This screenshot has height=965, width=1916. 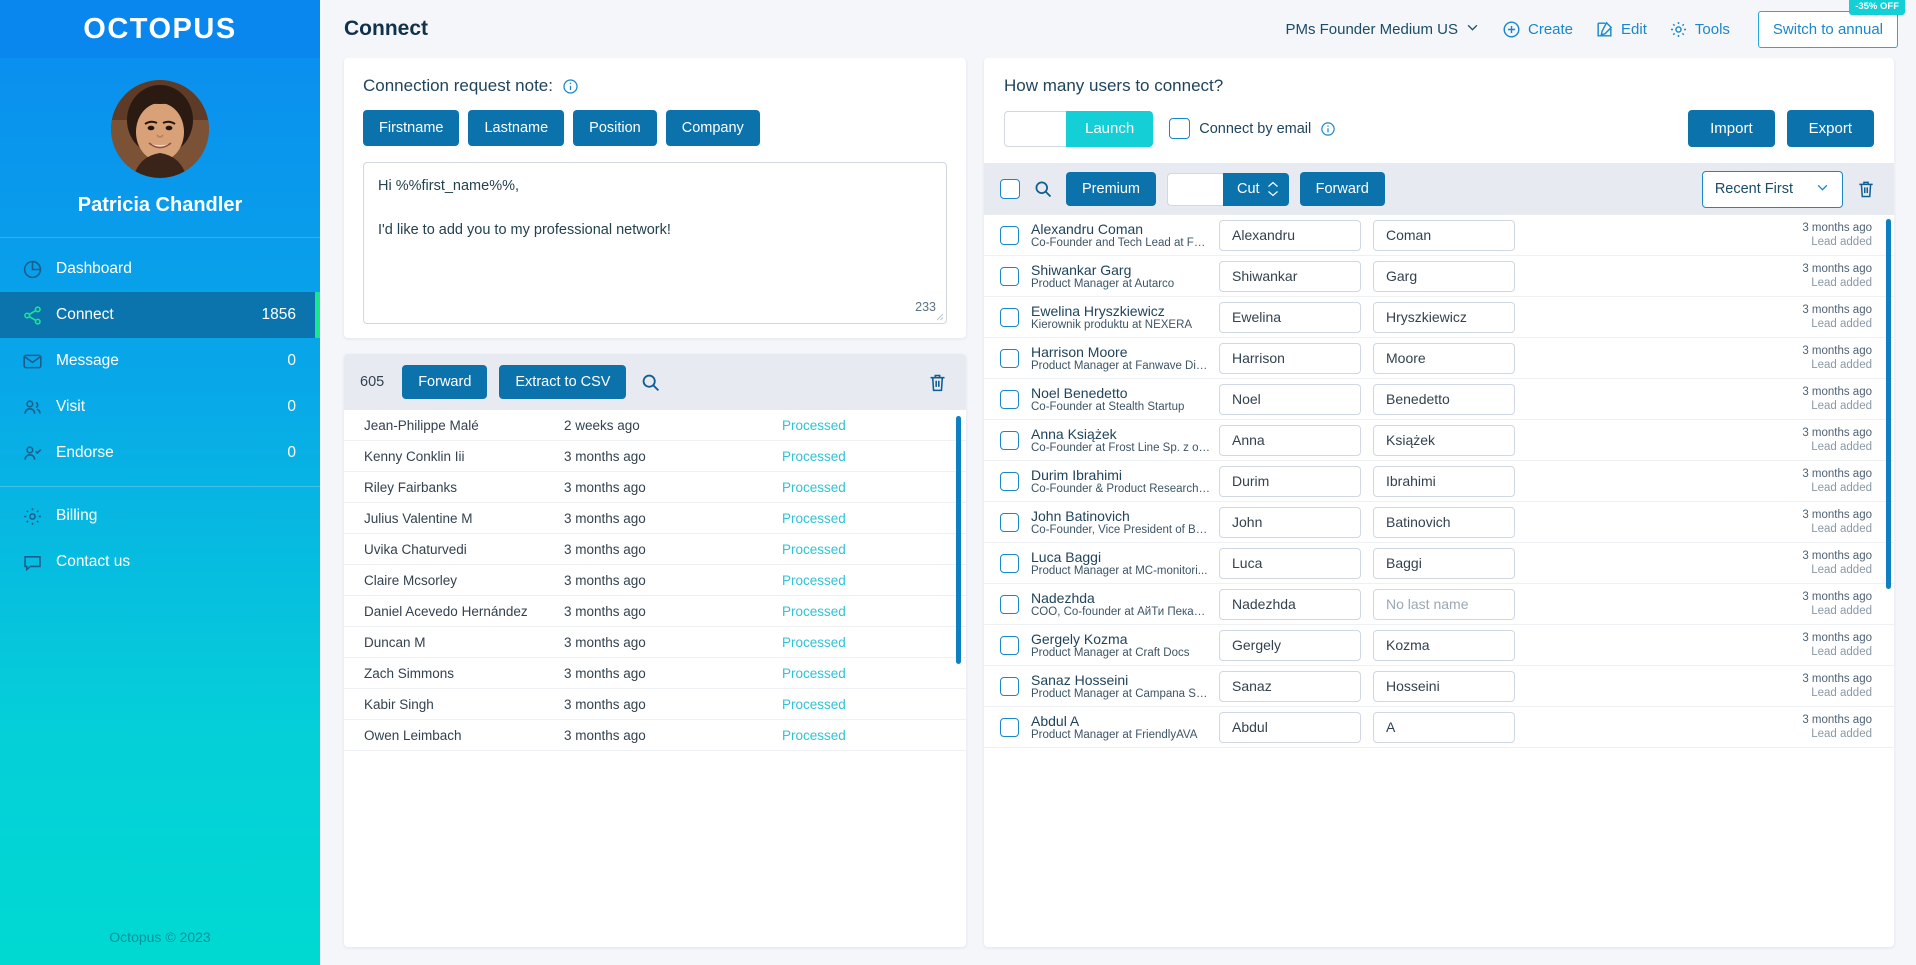 What do you see at coordinates (160, 29) in the screenshot?
I see `logo: OCTOPUS` at bounding box center [160, 29].